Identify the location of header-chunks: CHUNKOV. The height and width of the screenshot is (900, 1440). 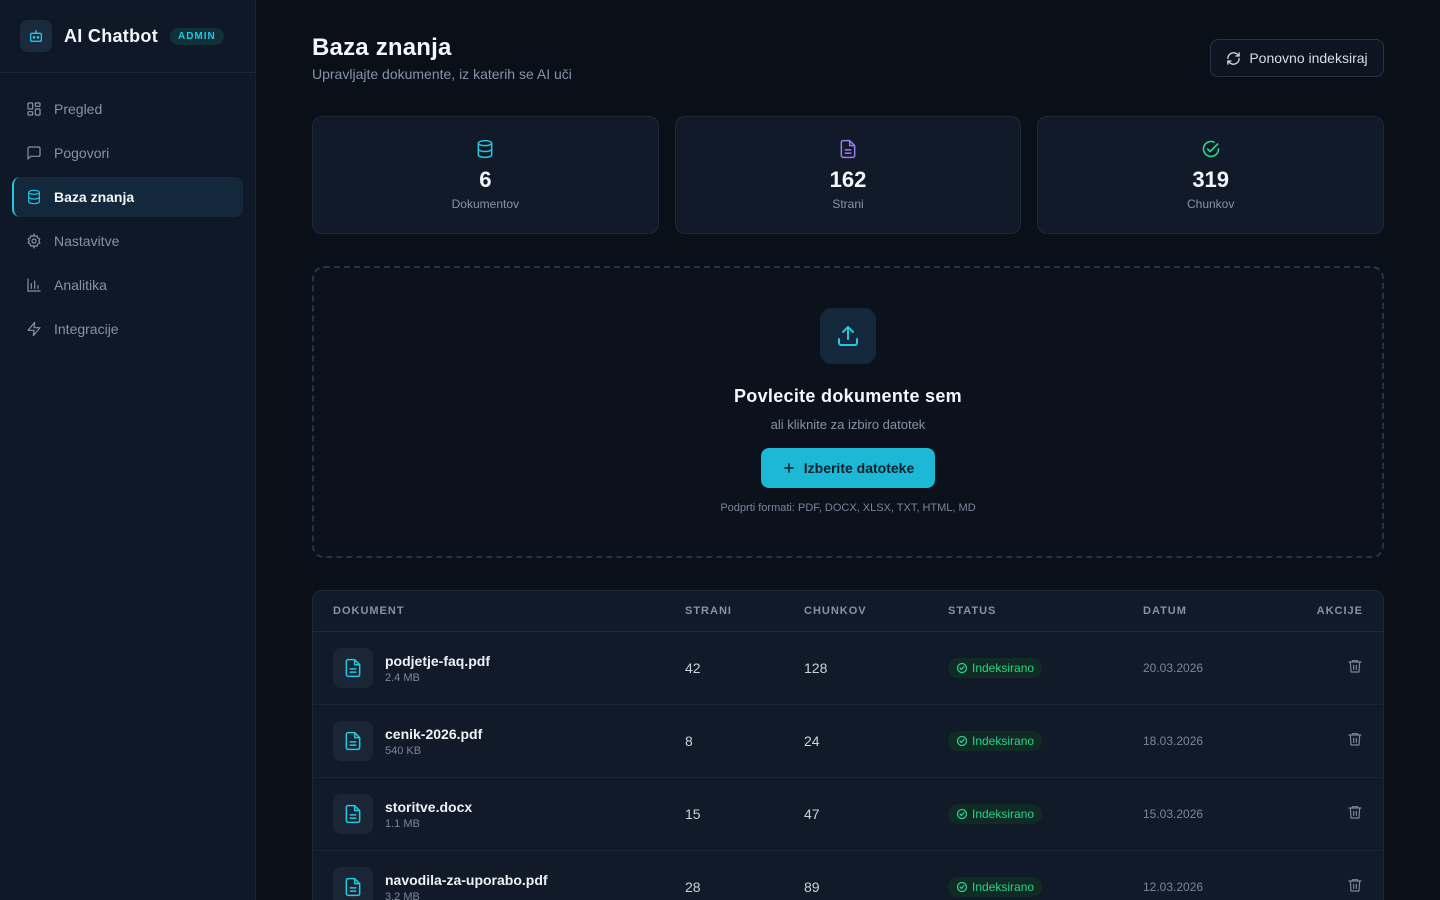
(835, 611).